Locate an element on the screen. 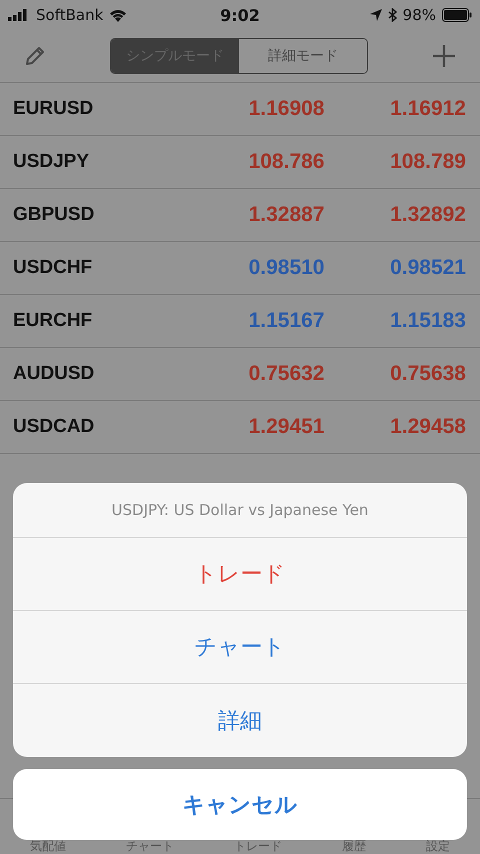 This screenshot has height=854, width=480. carrier-name: SoftBank is located at coordinates (70, 15).